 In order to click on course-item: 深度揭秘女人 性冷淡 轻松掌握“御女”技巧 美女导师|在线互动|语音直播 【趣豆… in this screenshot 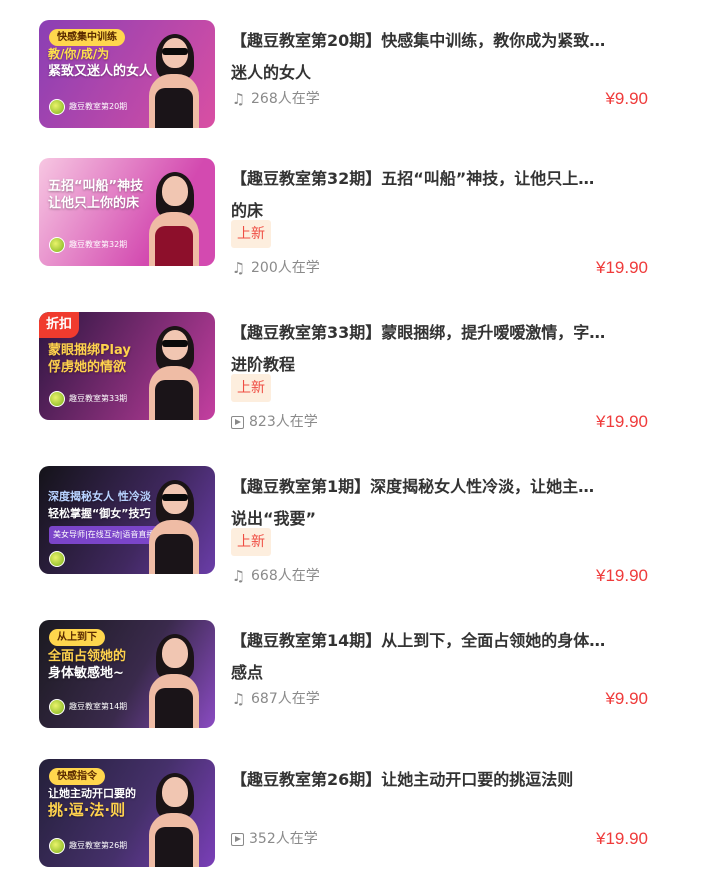, I will do `click(357, 531)`.